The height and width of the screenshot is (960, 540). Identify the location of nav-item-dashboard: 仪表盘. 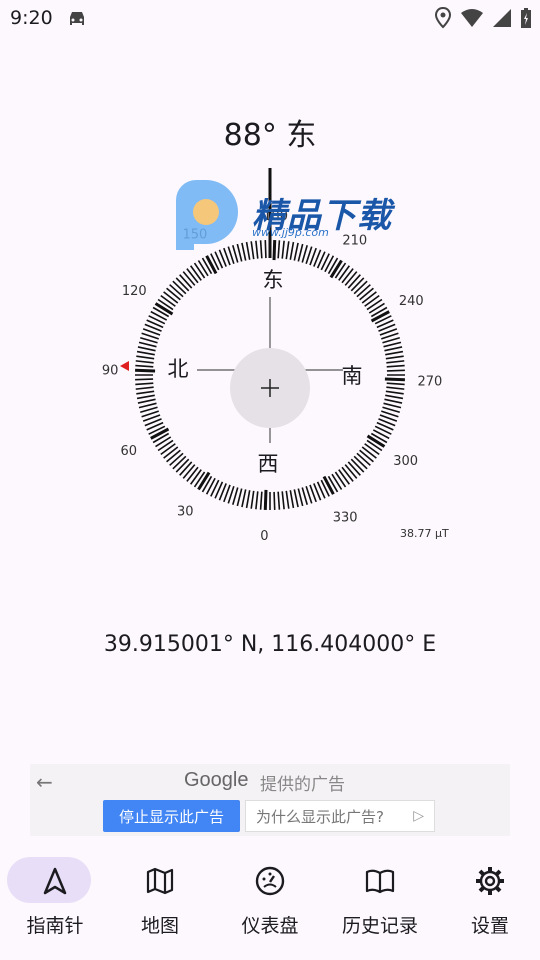
(270, 895).